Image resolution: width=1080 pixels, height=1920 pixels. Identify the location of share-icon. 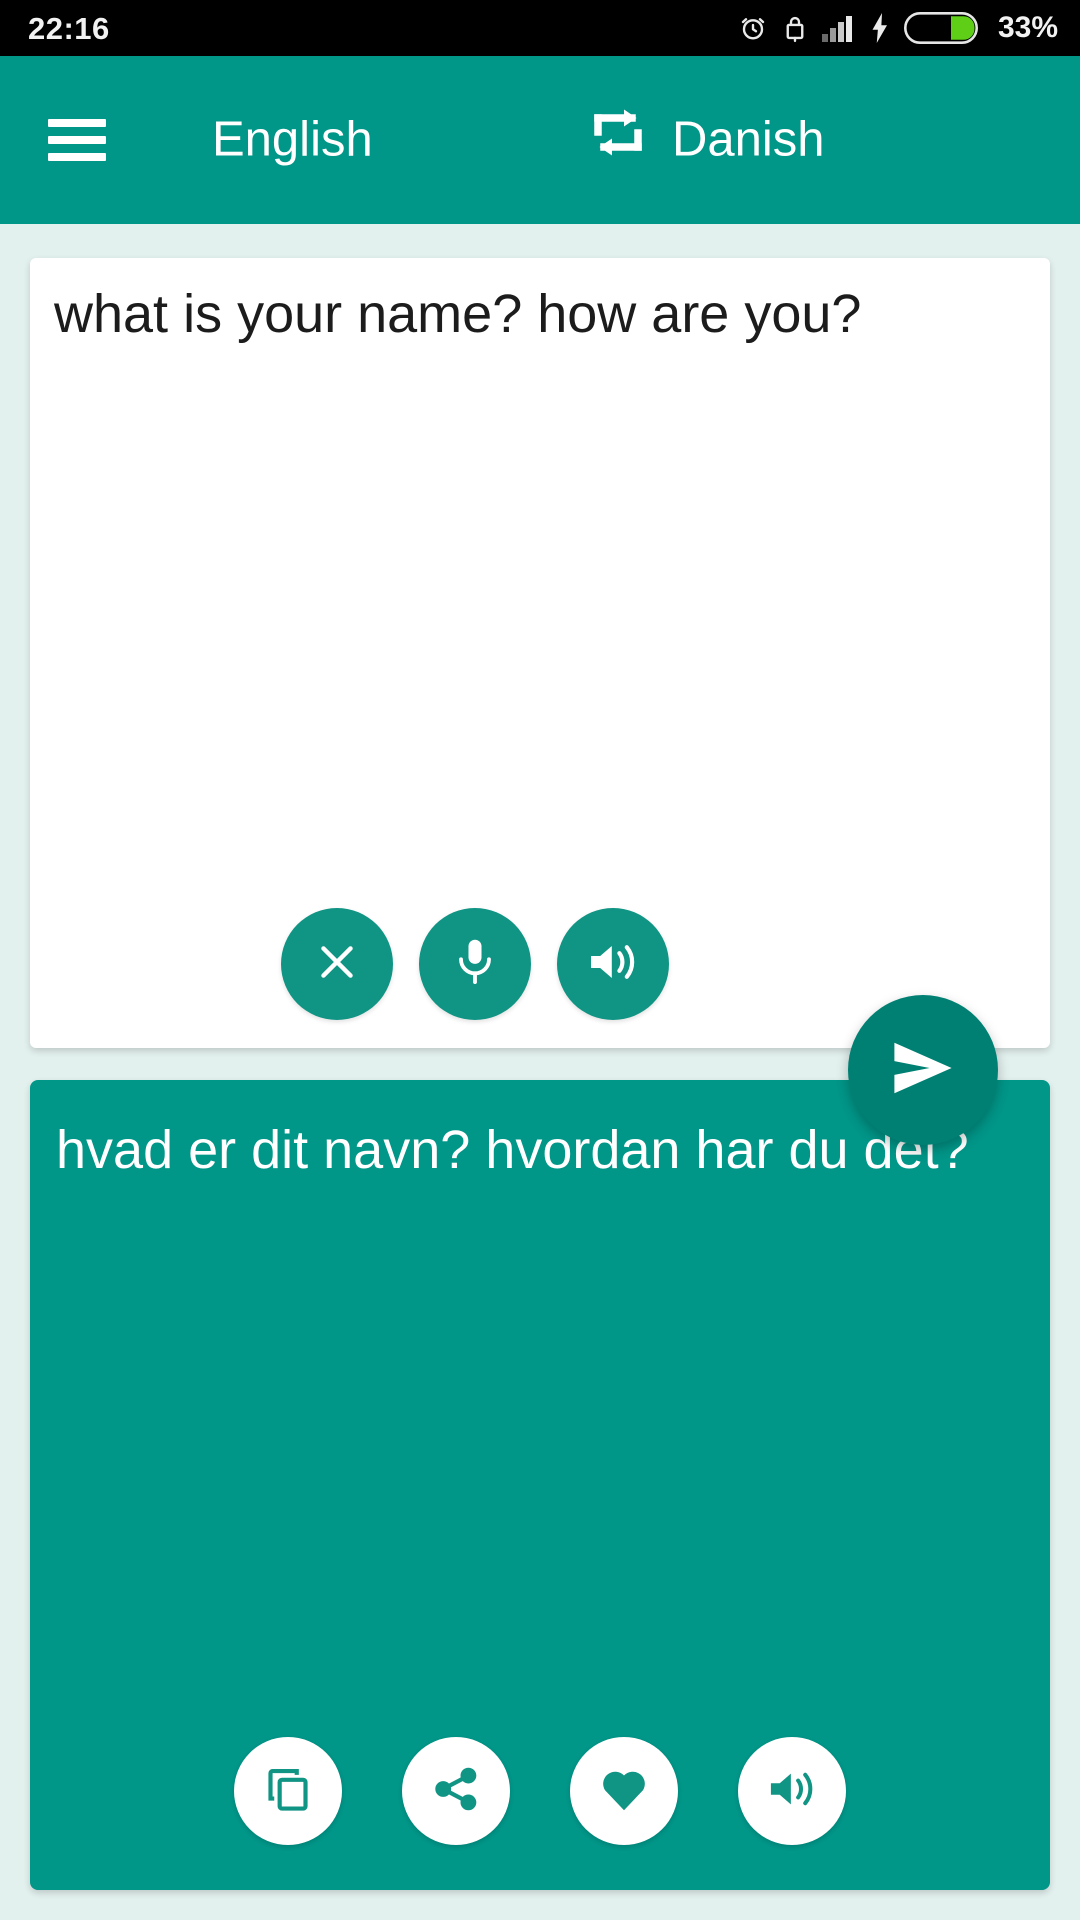
(456, 1791).